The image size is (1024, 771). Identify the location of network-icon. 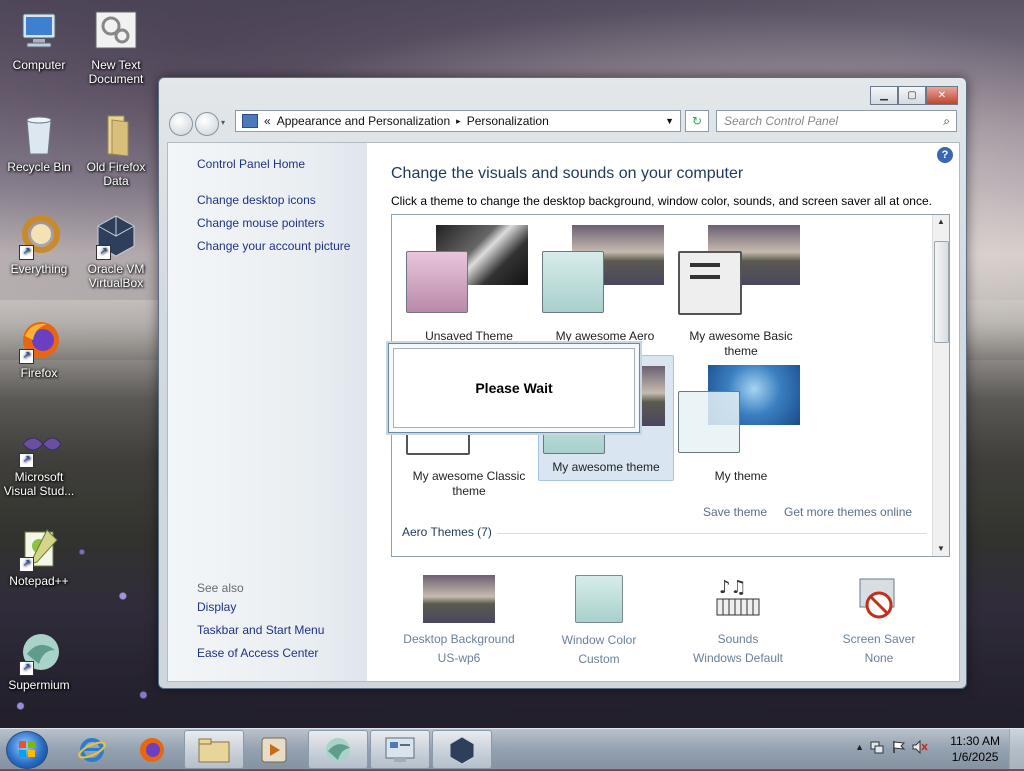
(877, 747).